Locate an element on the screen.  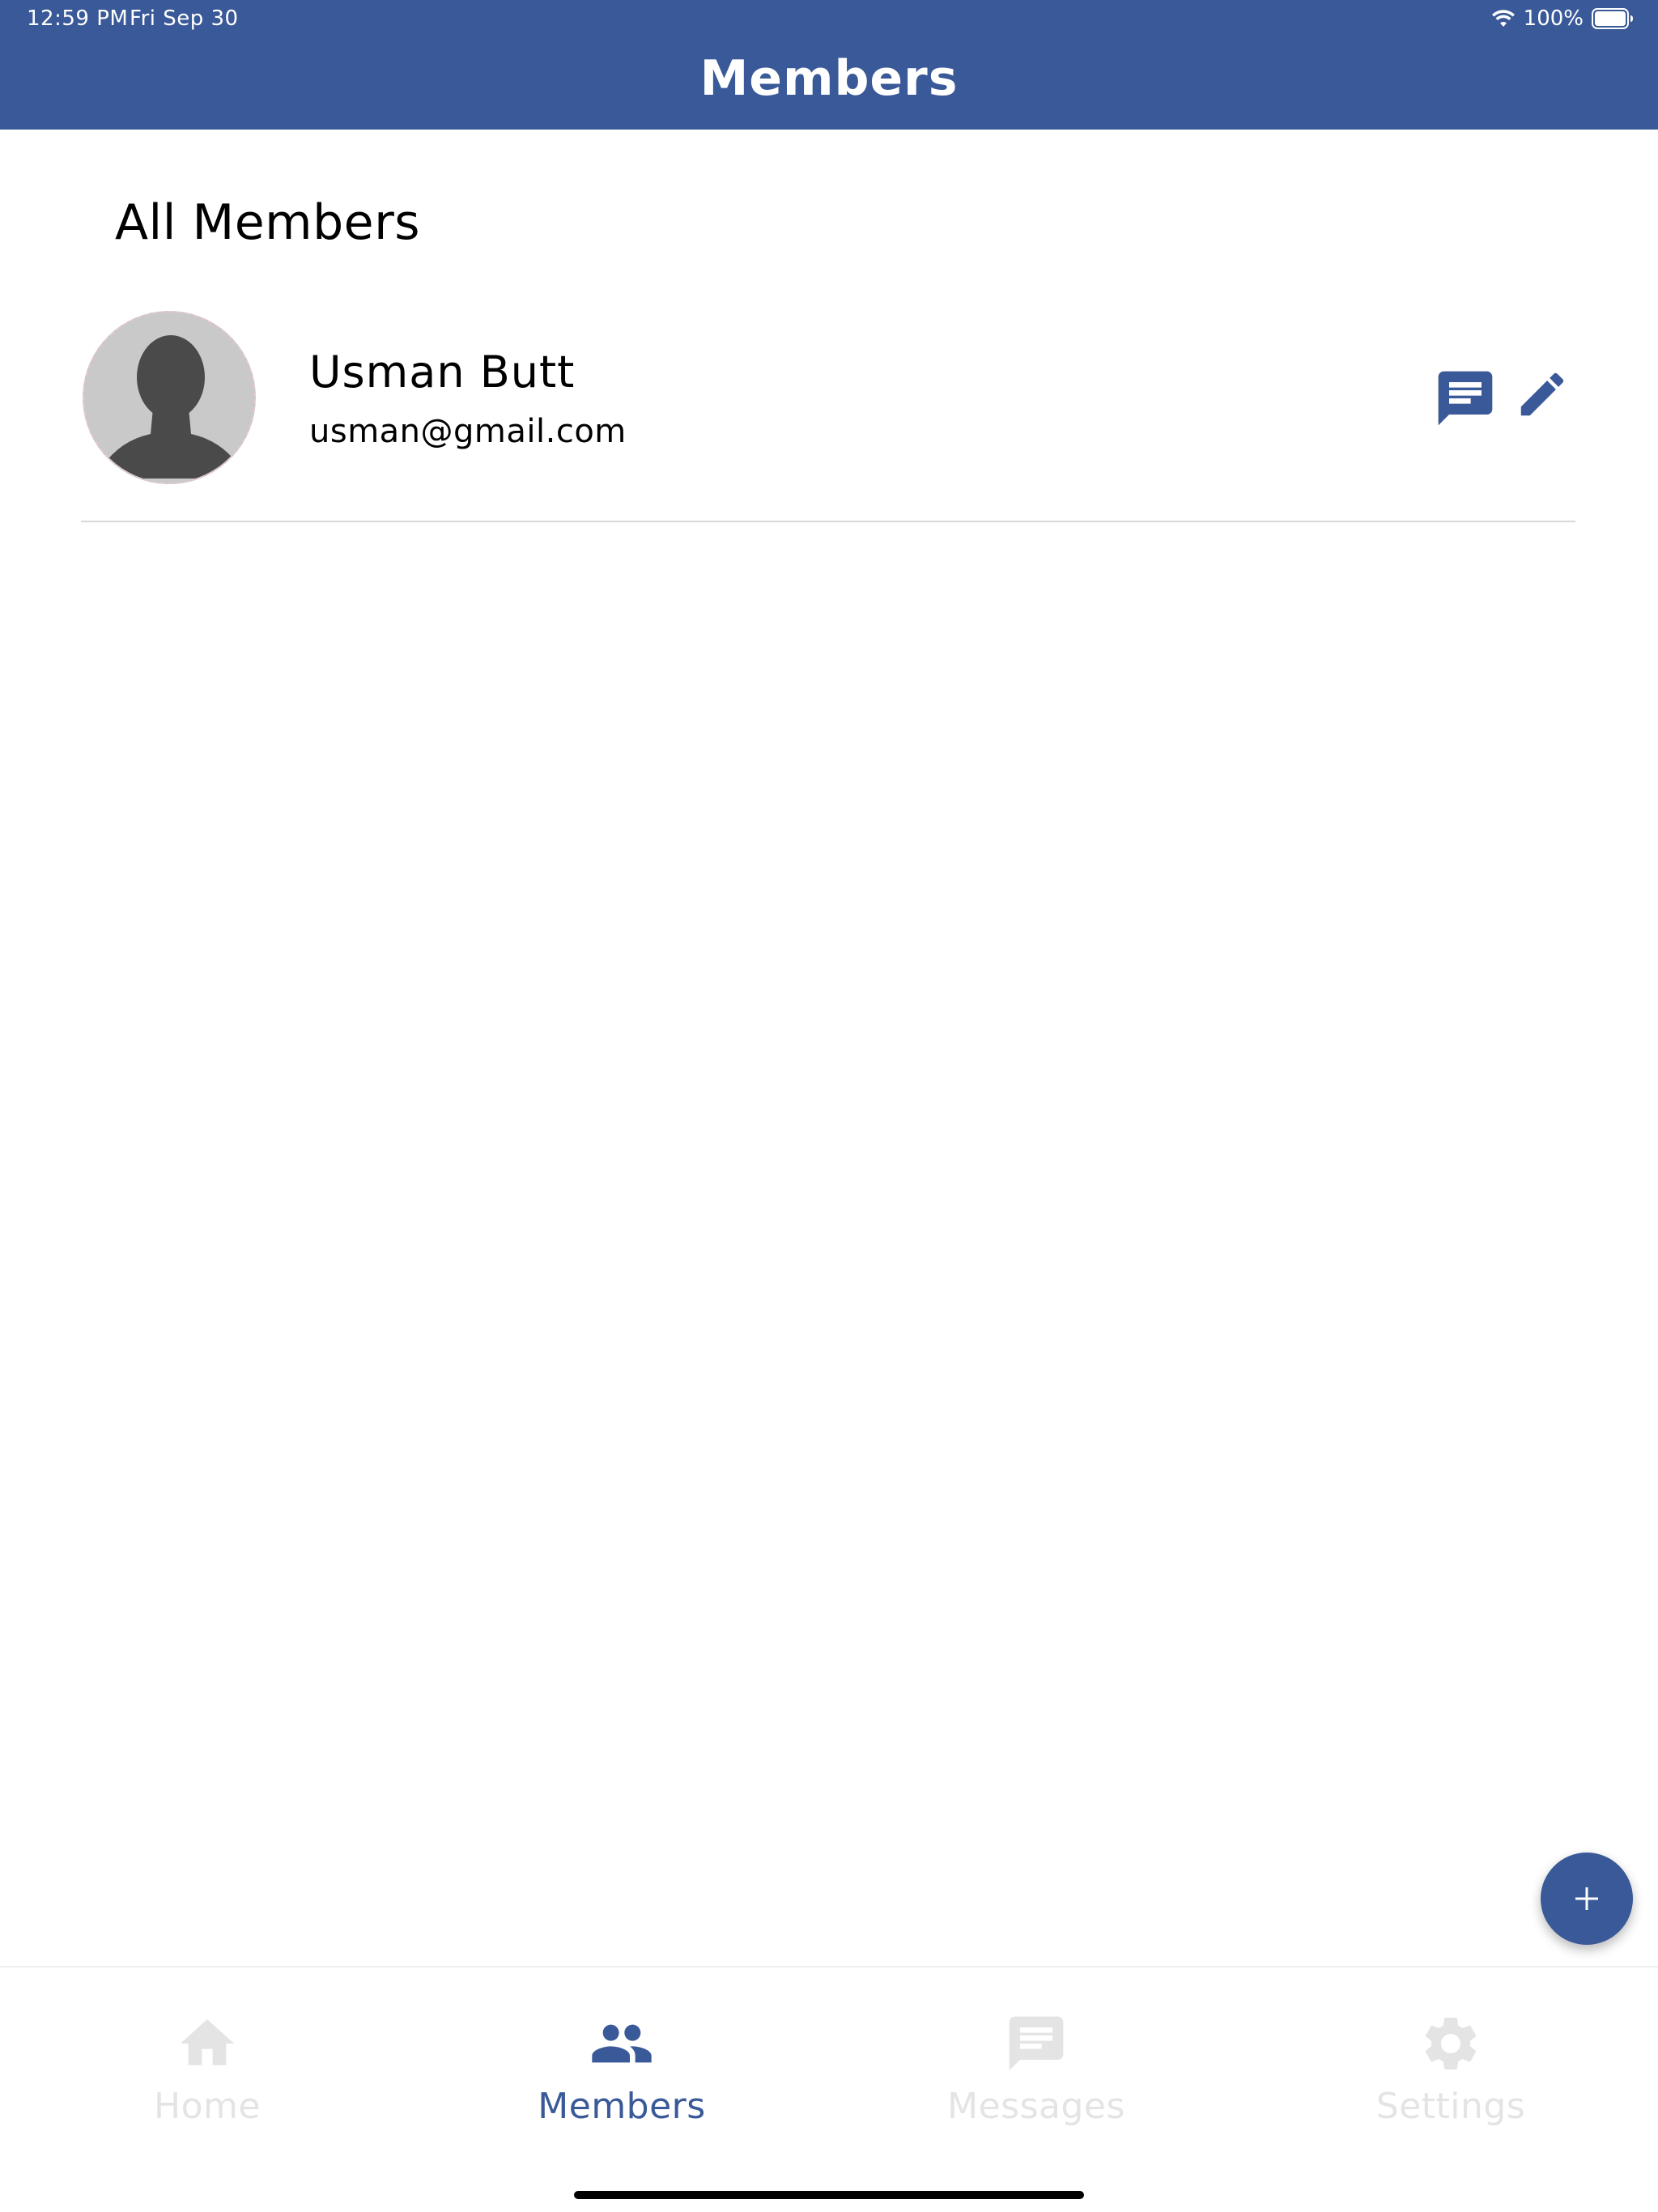
battery-icon is located at coordinates (1613, 19).